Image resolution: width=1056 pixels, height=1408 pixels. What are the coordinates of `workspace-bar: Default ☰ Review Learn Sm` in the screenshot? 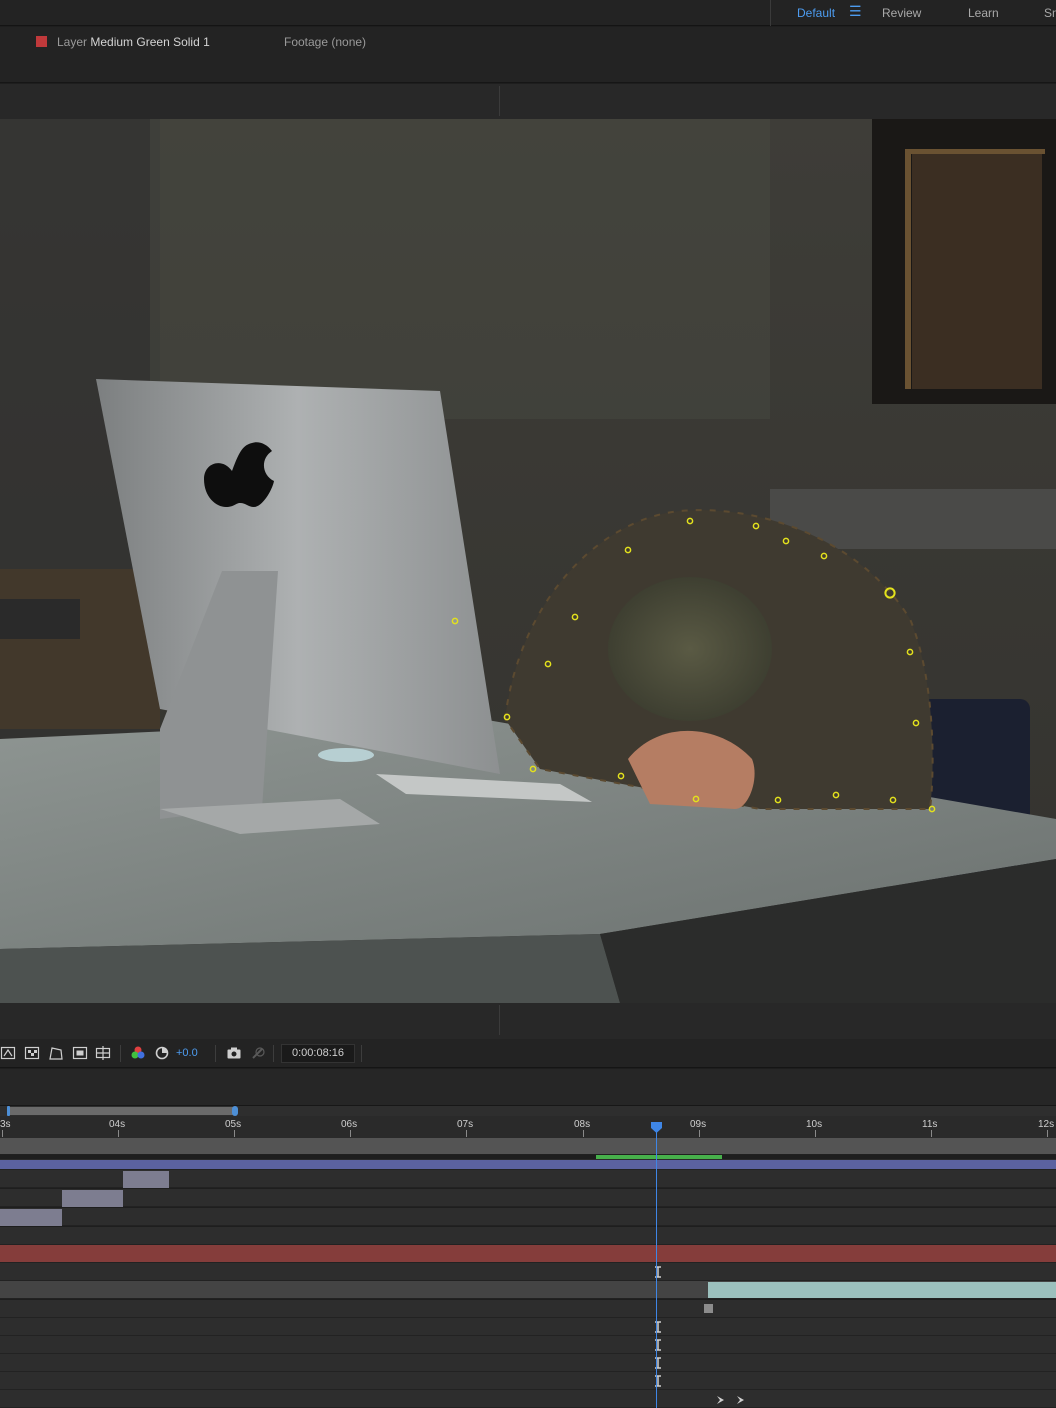 It's located at (528, 13).